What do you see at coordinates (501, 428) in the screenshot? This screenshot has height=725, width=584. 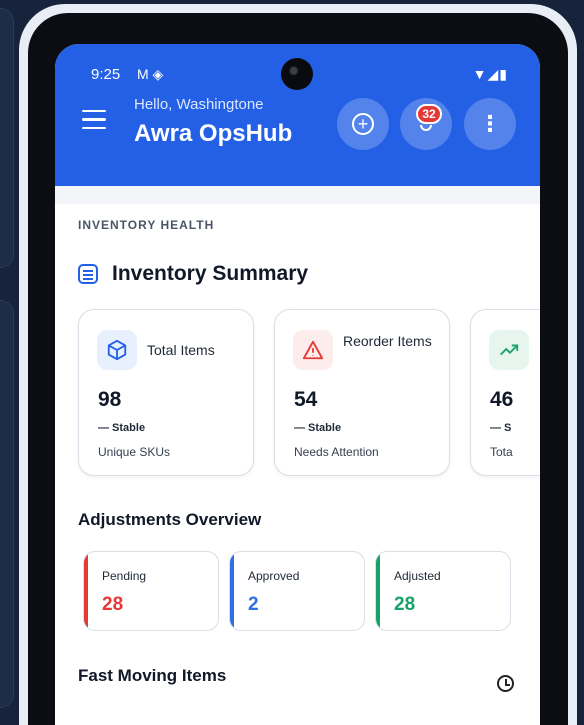 I see `card-trend: — S` at bounding box center [501, 428].